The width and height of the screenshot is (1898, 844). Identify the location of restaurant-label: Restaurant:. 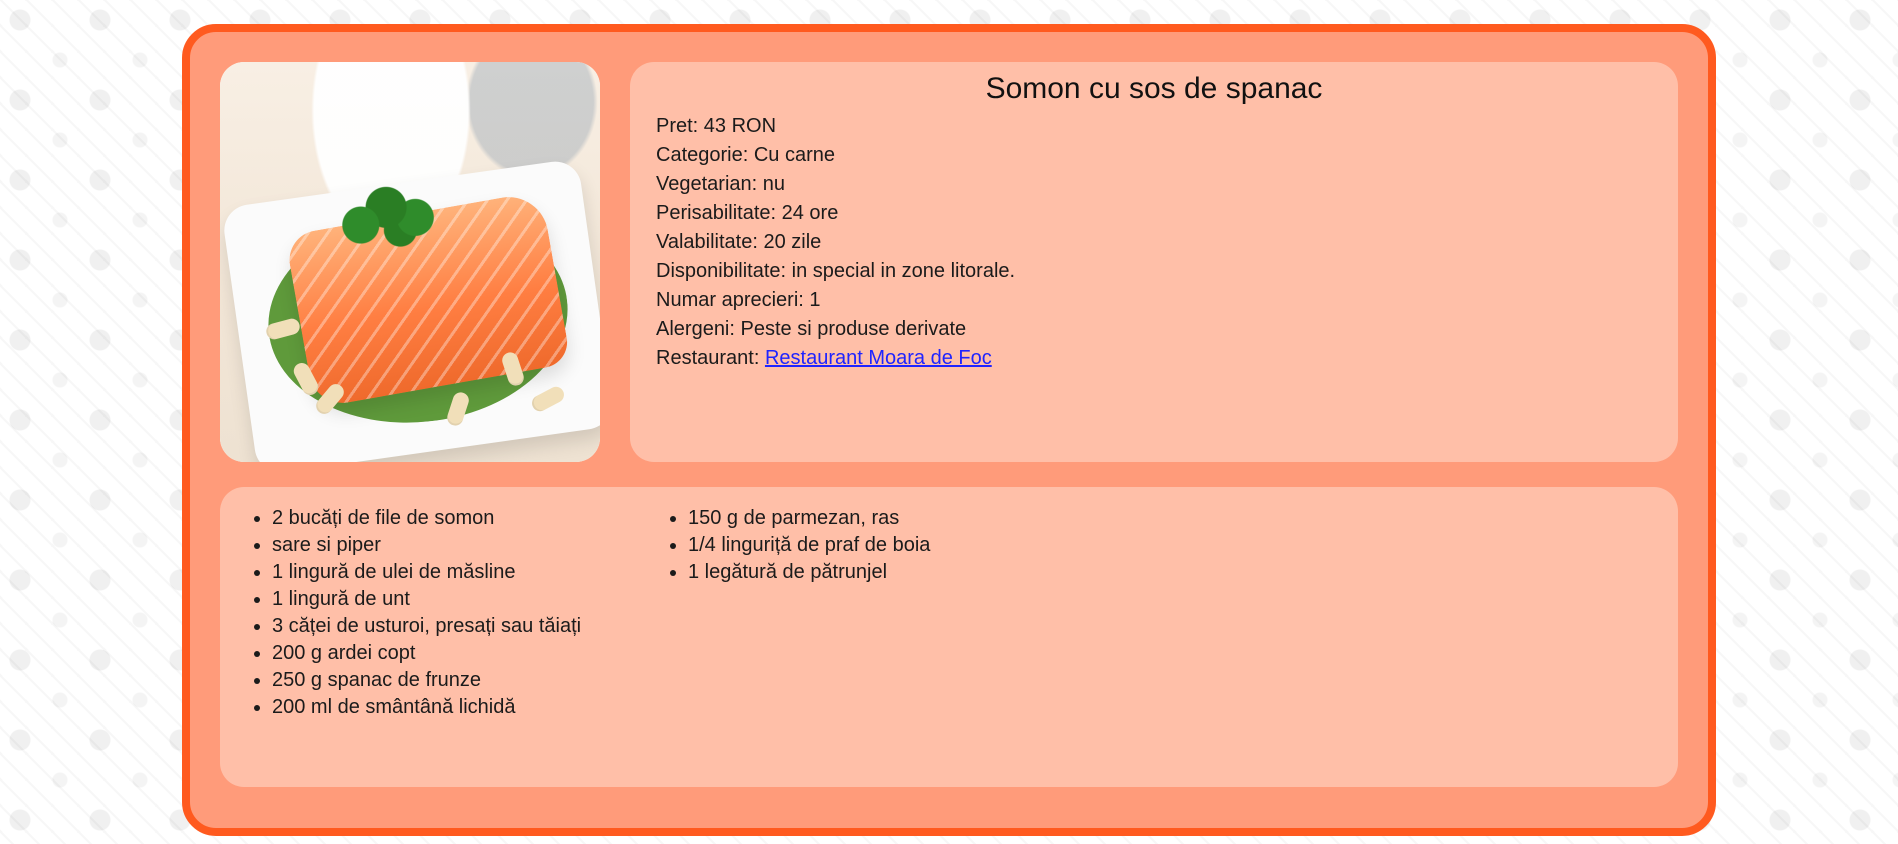
(708, 358).